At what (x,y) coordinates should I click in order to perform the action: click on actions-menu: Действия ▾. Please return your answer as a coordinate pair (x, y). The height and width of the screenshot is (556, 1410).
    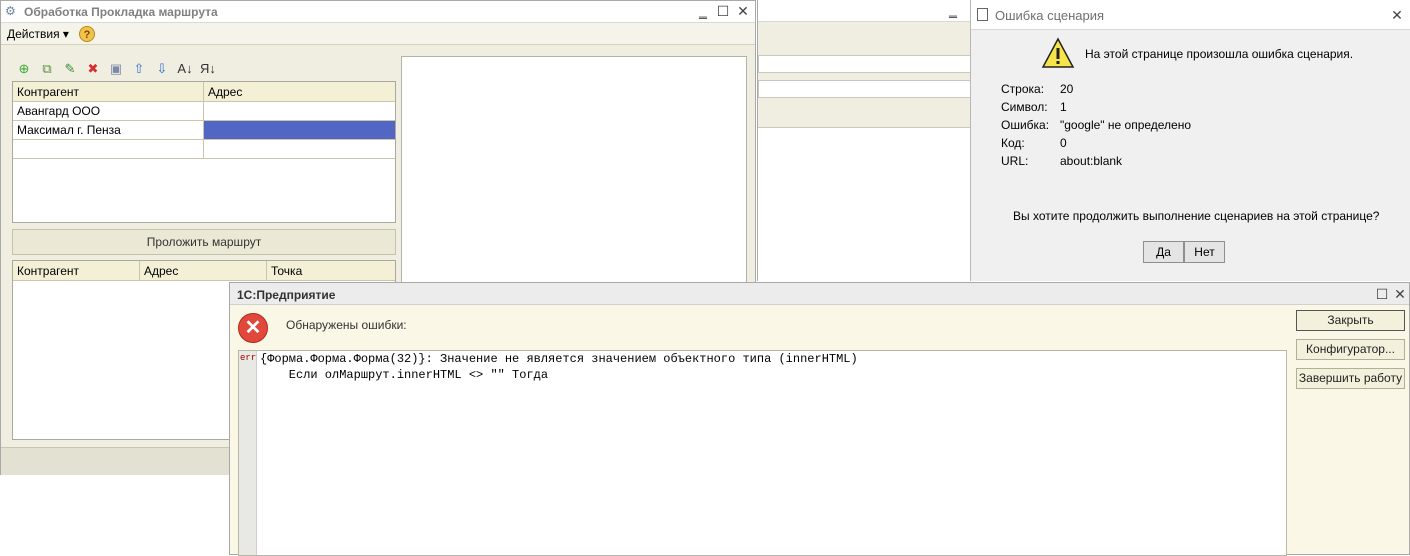
    Looking at the image, I should click on (38, 34).